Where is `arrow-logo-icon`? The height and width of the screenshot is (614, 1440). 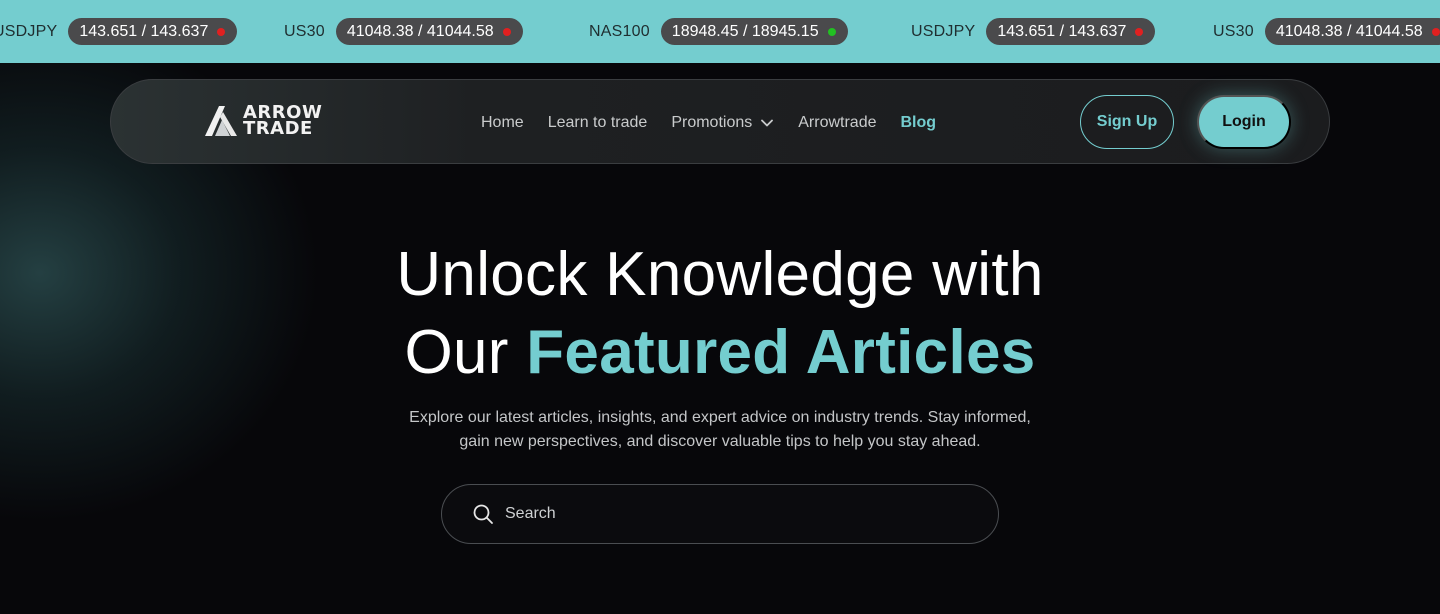
arrow-logo-icon is located at coordinates (221, 121).